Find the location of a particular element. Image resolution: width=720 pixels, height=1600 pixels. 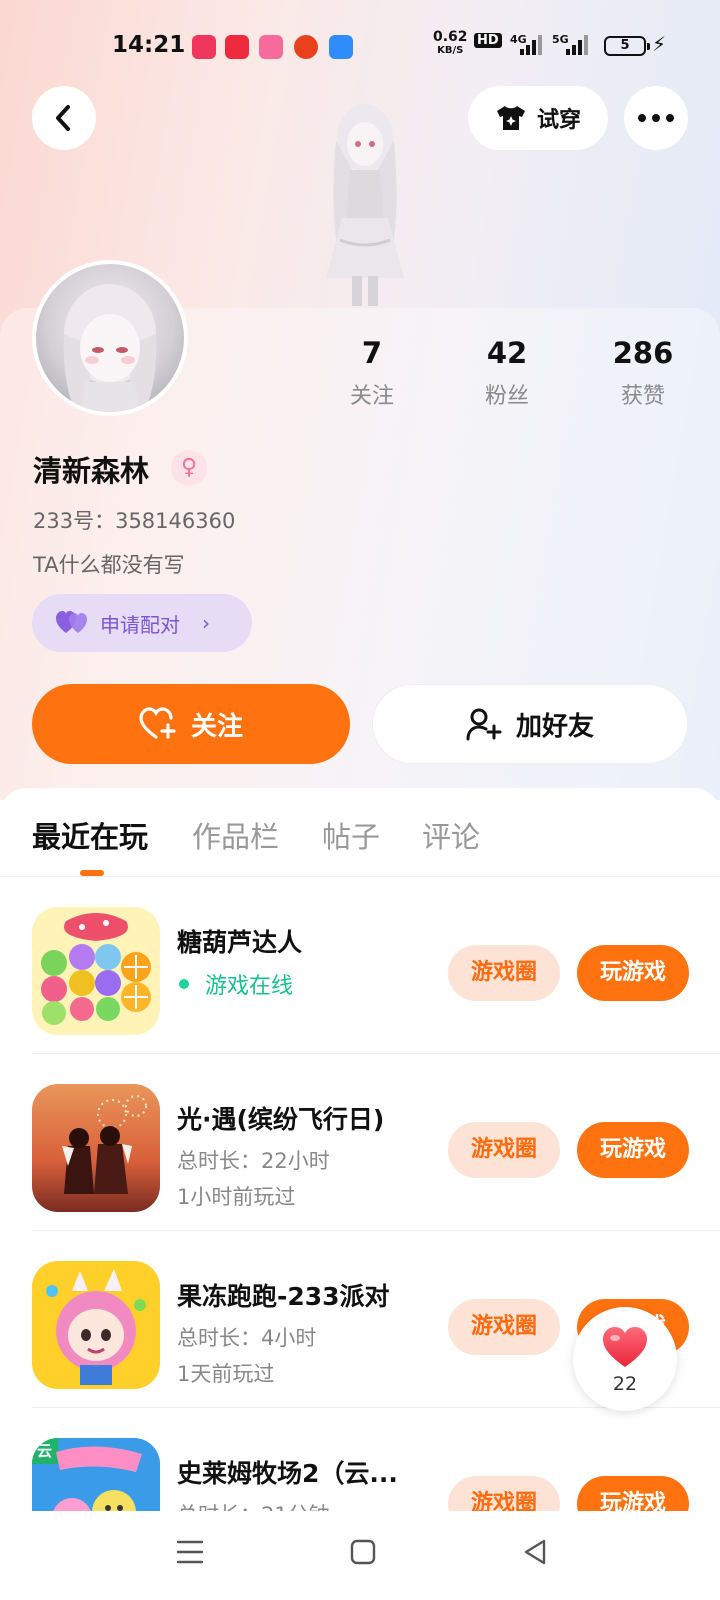

game-total-time: 总时长：21分钟 is located at coordinates (253, 1505).